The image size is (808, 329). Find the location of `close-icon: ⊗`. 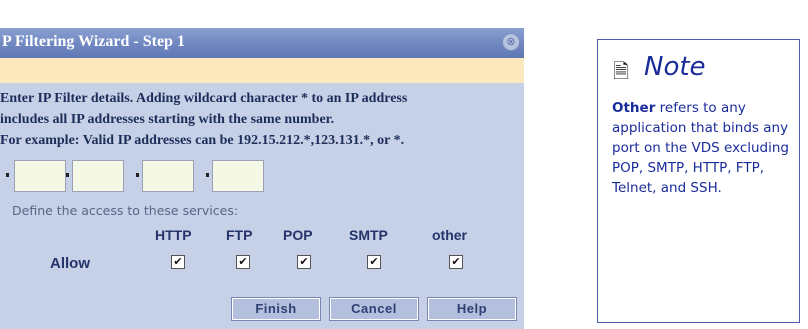

close-icon: ⊗ is located at coordinates (511, 42).